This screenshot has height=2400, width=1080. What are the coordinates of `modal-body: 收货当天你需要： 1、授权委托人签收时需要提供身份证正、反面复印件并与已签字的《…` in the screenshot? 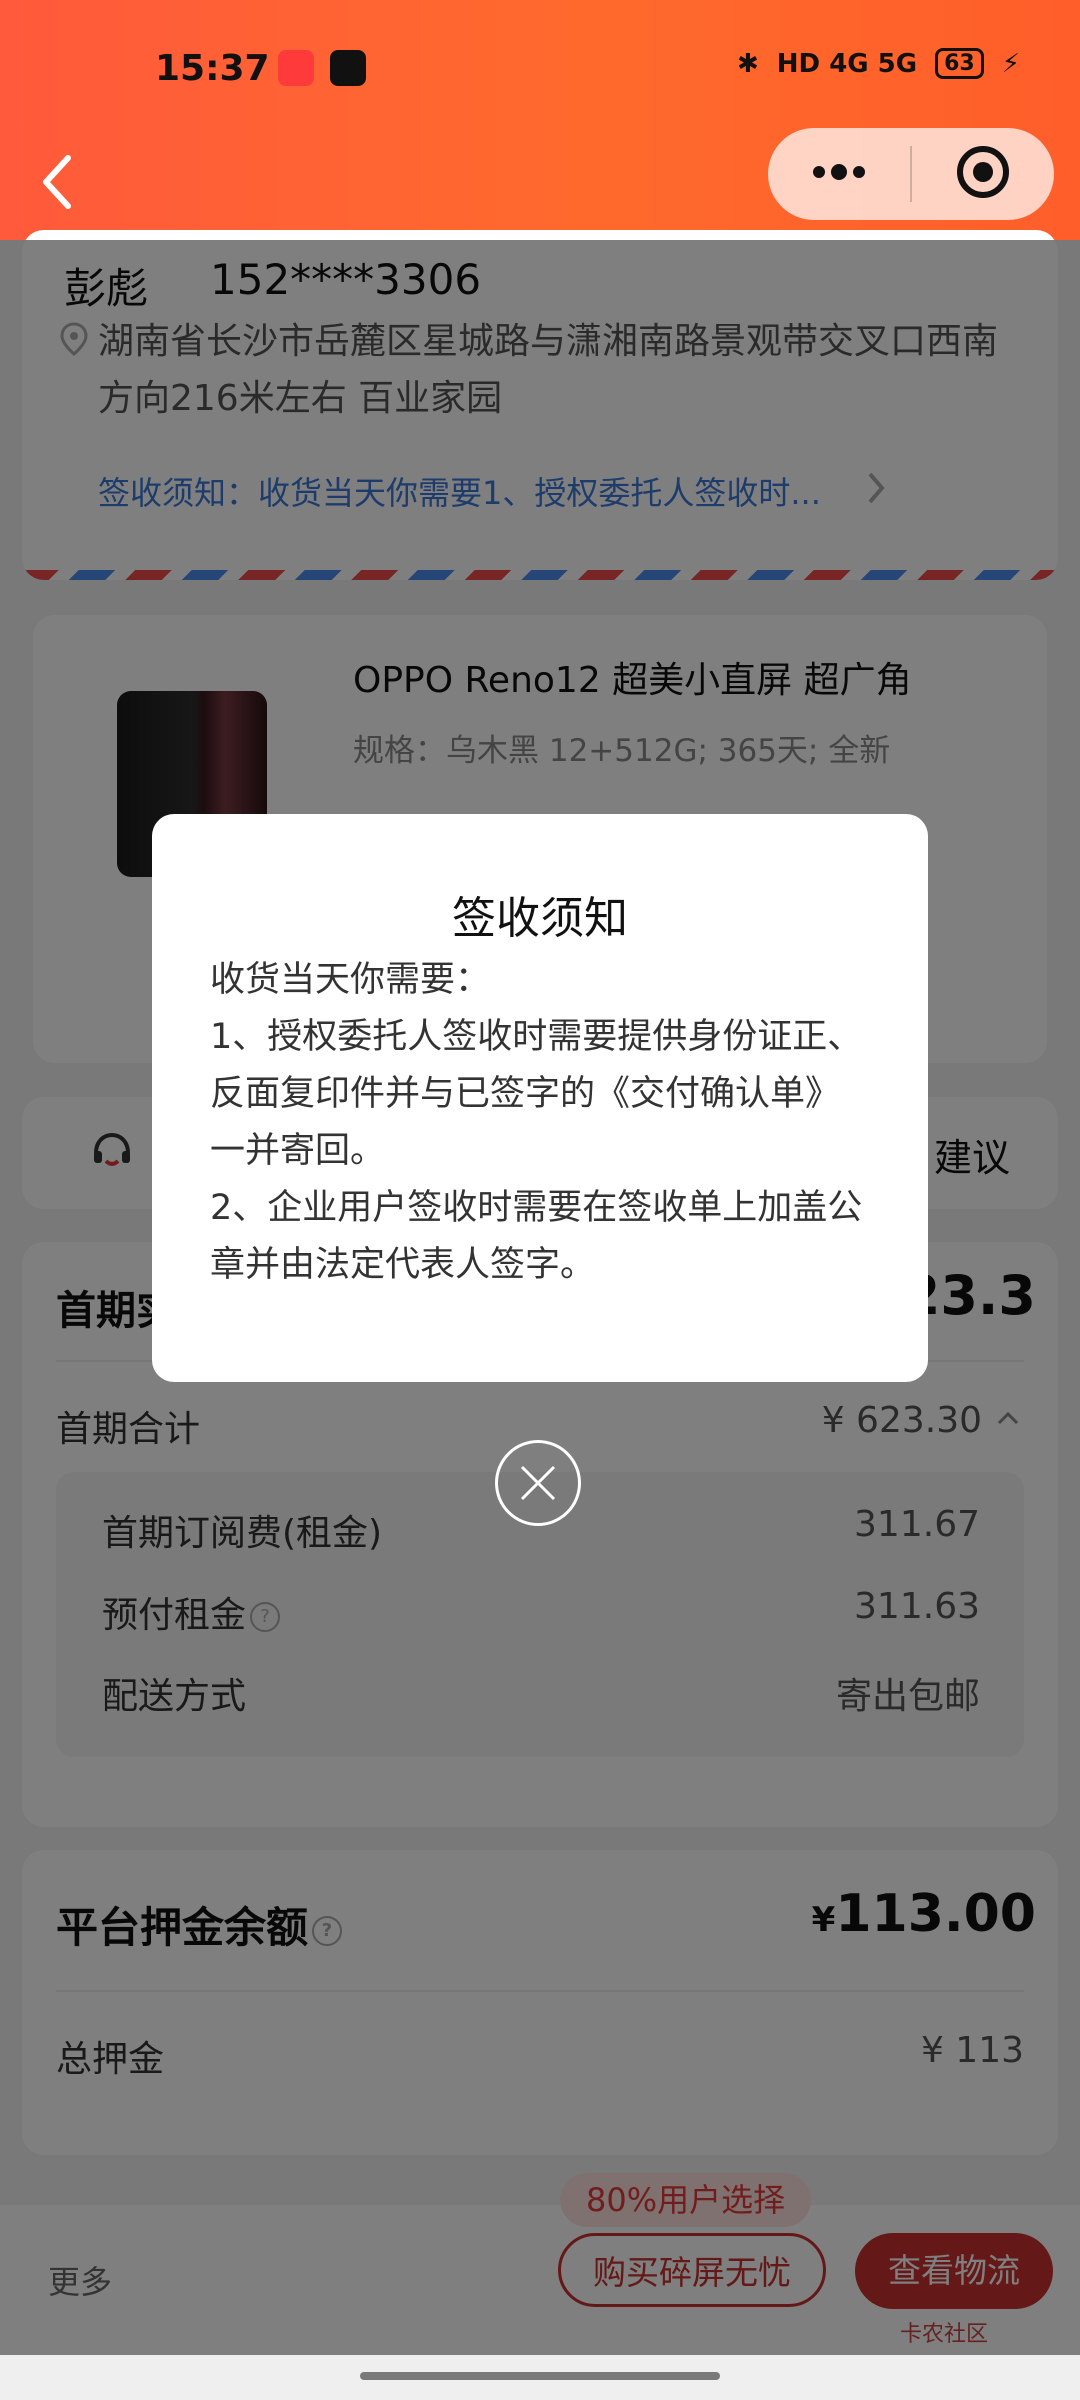 It's located at (536, 1122).